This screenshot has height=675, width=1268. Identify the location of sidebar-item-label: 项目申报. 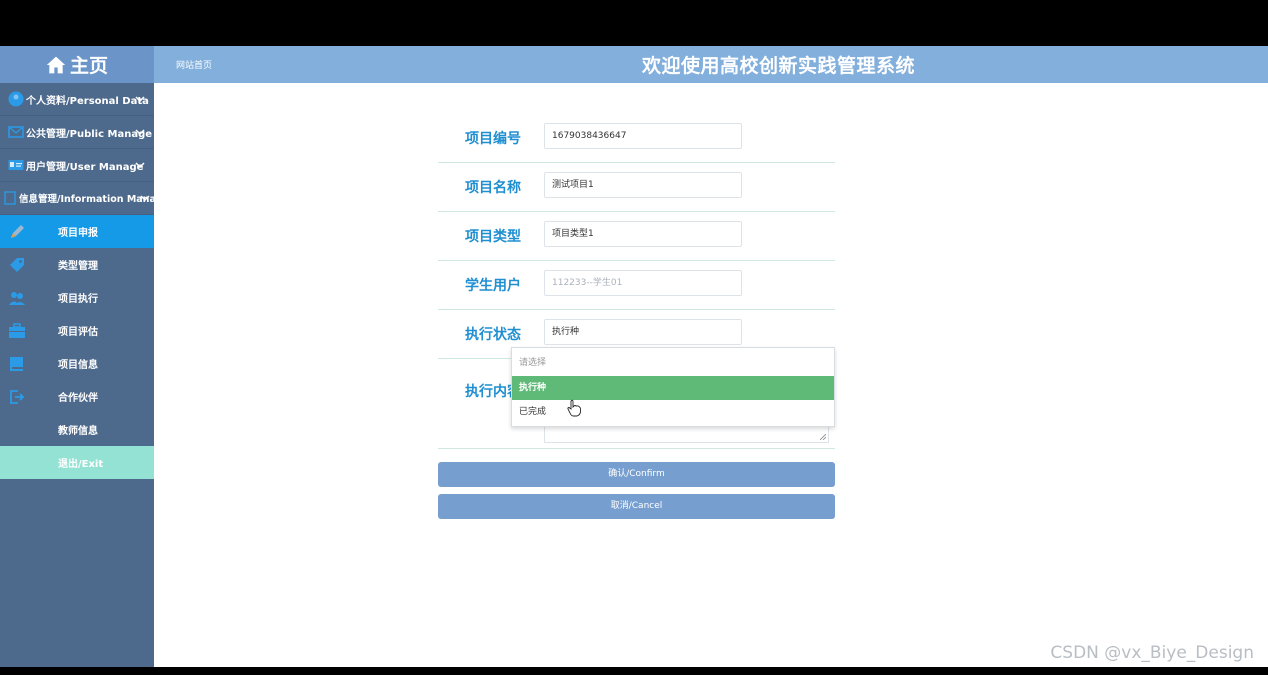
(78, 233).